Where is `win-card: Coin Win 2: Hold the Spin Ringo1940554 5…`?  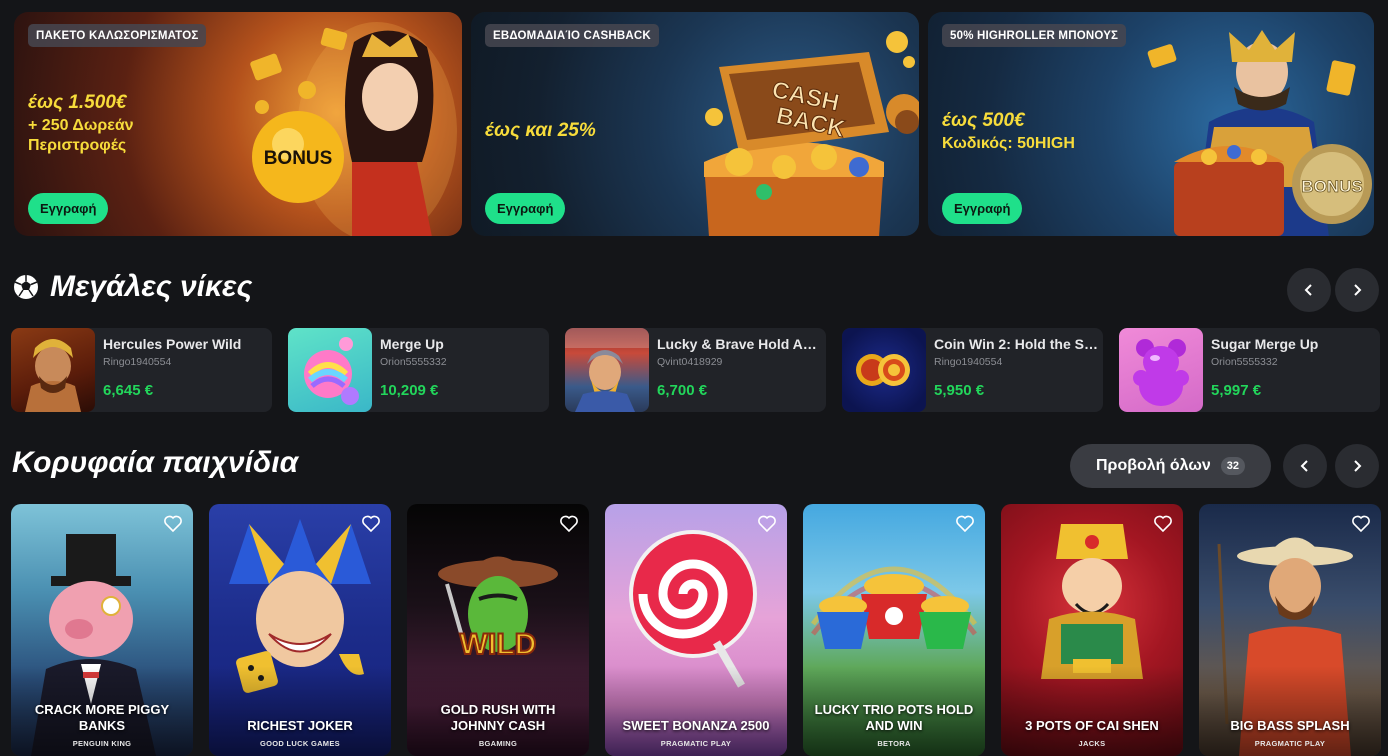 win-card: Coin Win 2: Hold the Spin Ringo1940554 5… is located at coordinates (972, 370).